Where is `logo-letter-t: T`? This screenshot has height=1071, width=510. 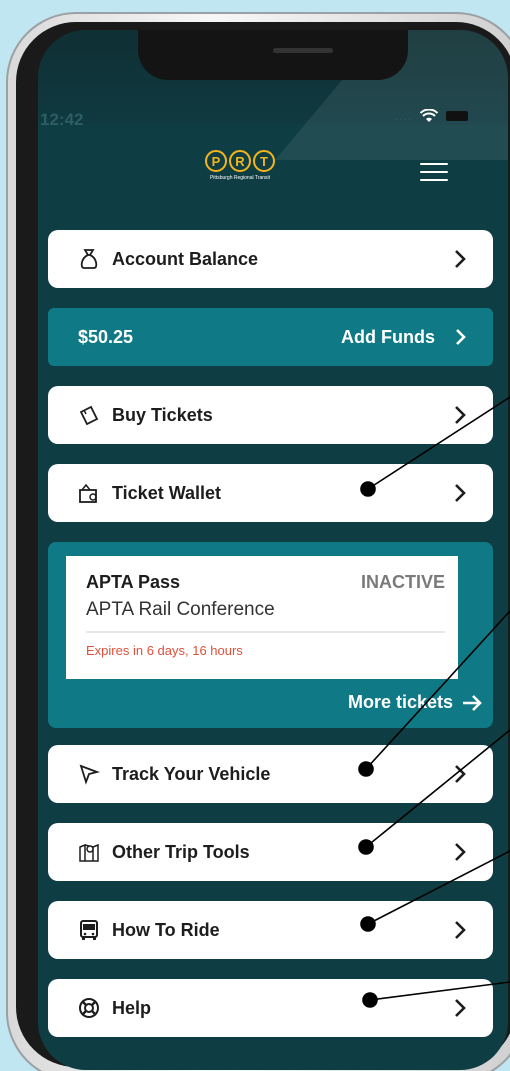
logo-letter-t: T is located at coordinates (264, 161).